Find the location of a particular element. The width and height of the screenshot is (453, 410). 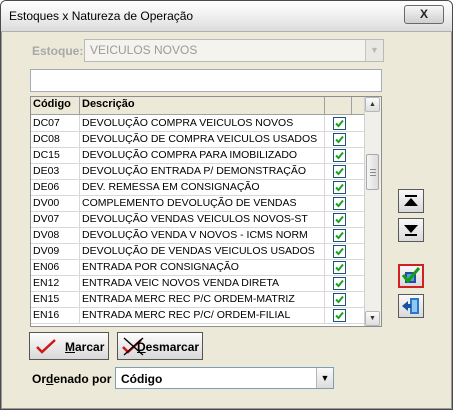

table-row: DV07 DEVOLUÇÃO VENDAS VEICULOS NOVOS-ST is located at coordinates (197, 219).